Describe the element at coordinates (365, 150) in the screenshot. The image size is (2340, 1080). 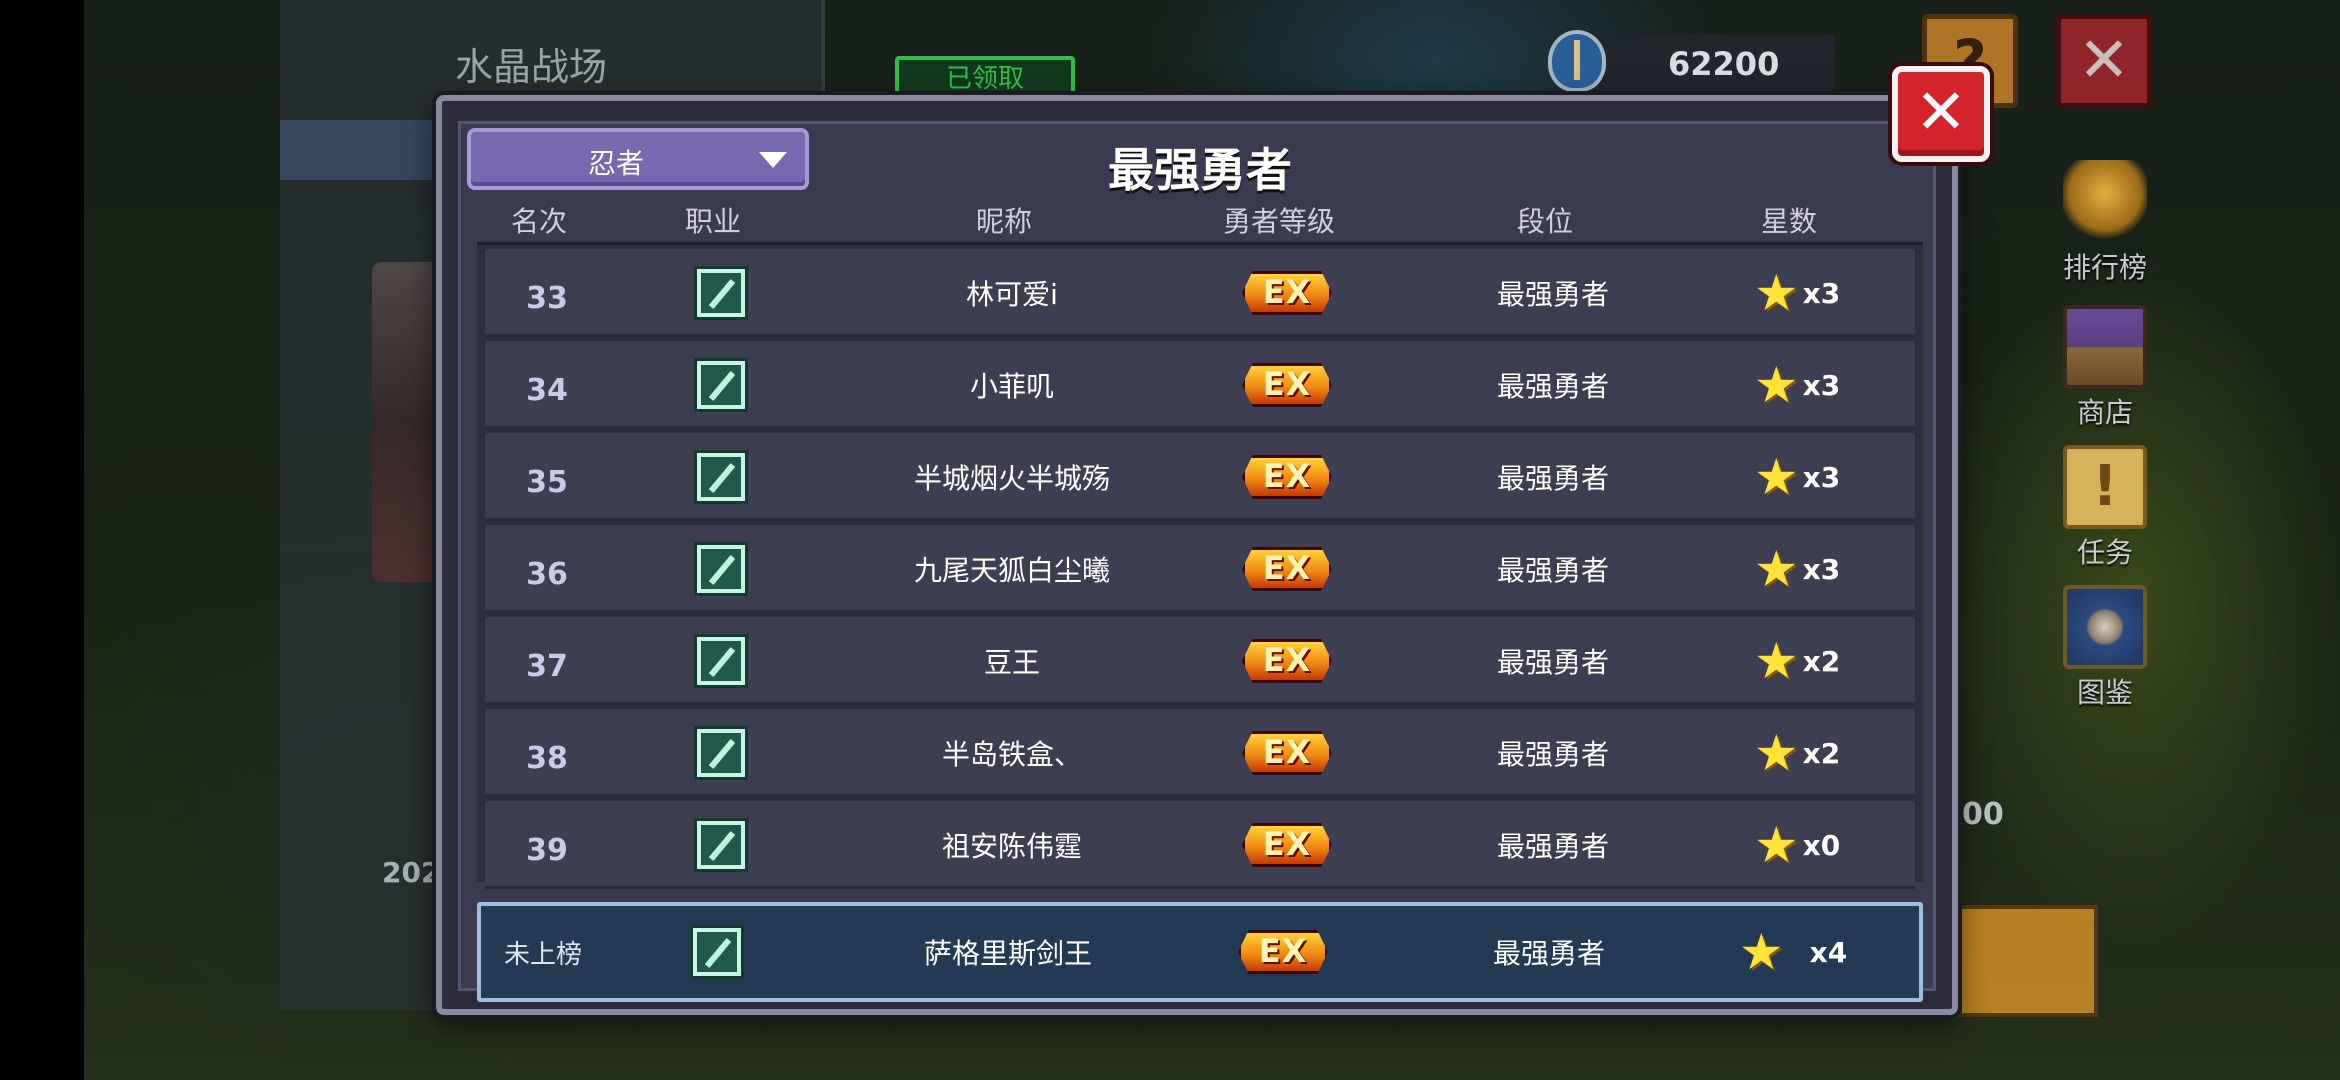
I see `background-panel-strip` at that location.